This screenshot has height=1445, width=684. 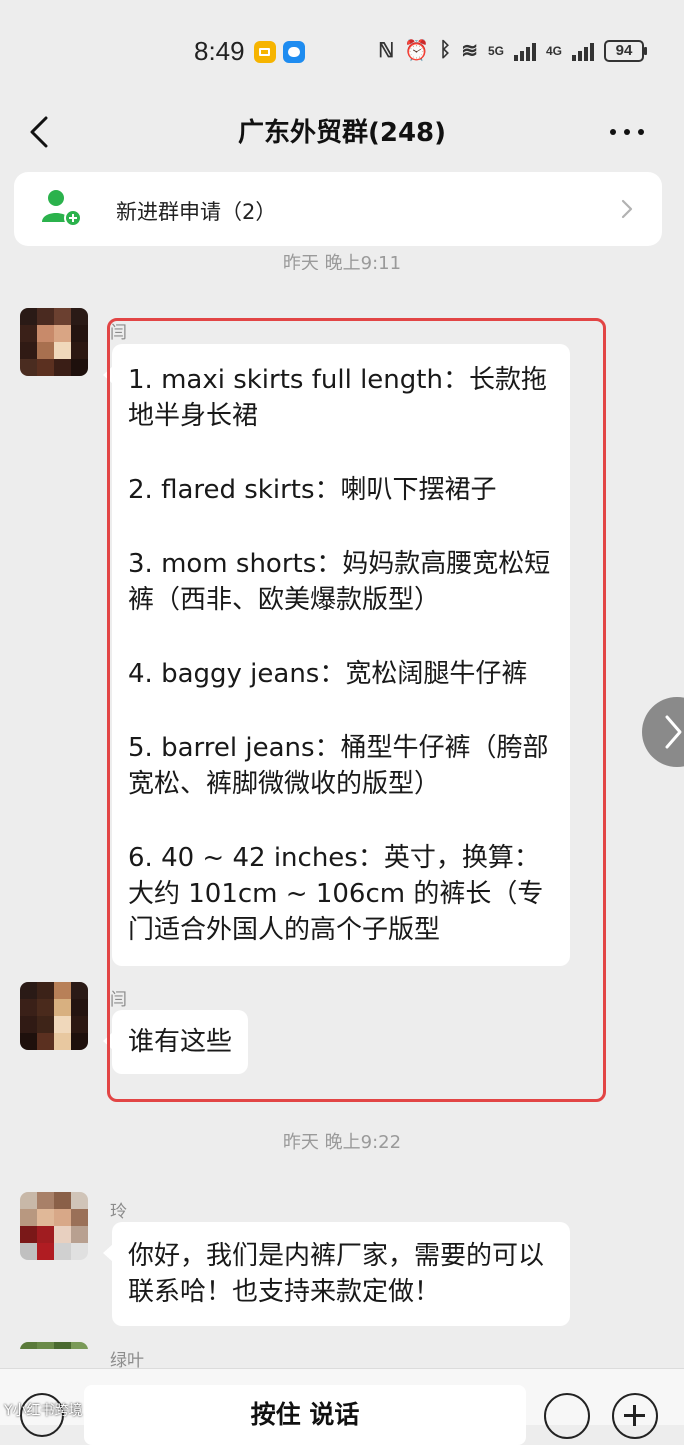 I want to click on add-user-icon, so click(x=62, y=208).